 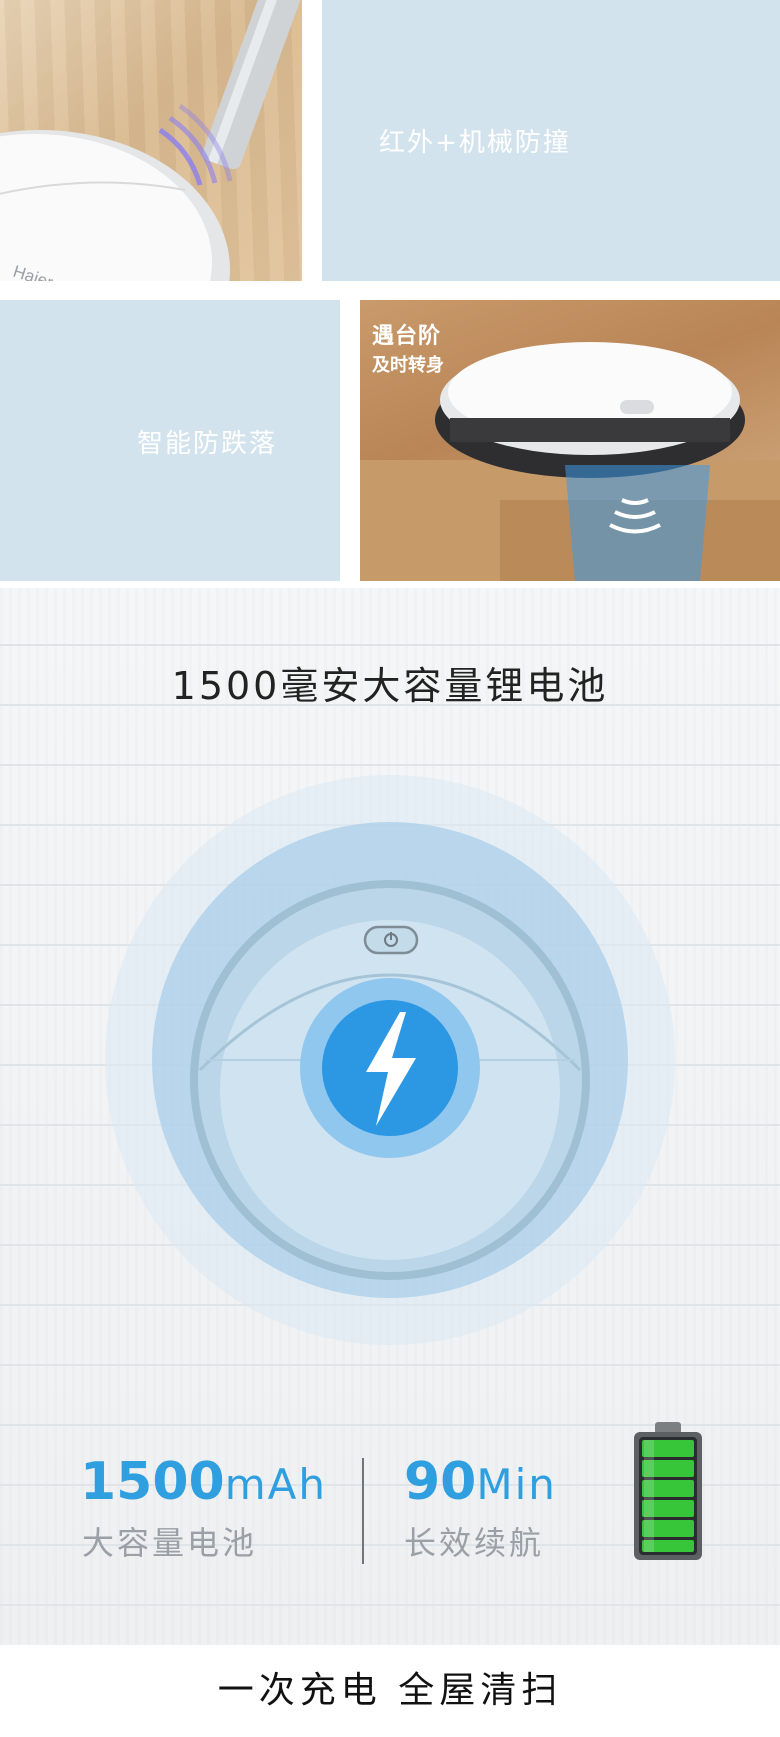 I want to click on collision-label: 红外+机械防撞, so click(x=475, y=143).